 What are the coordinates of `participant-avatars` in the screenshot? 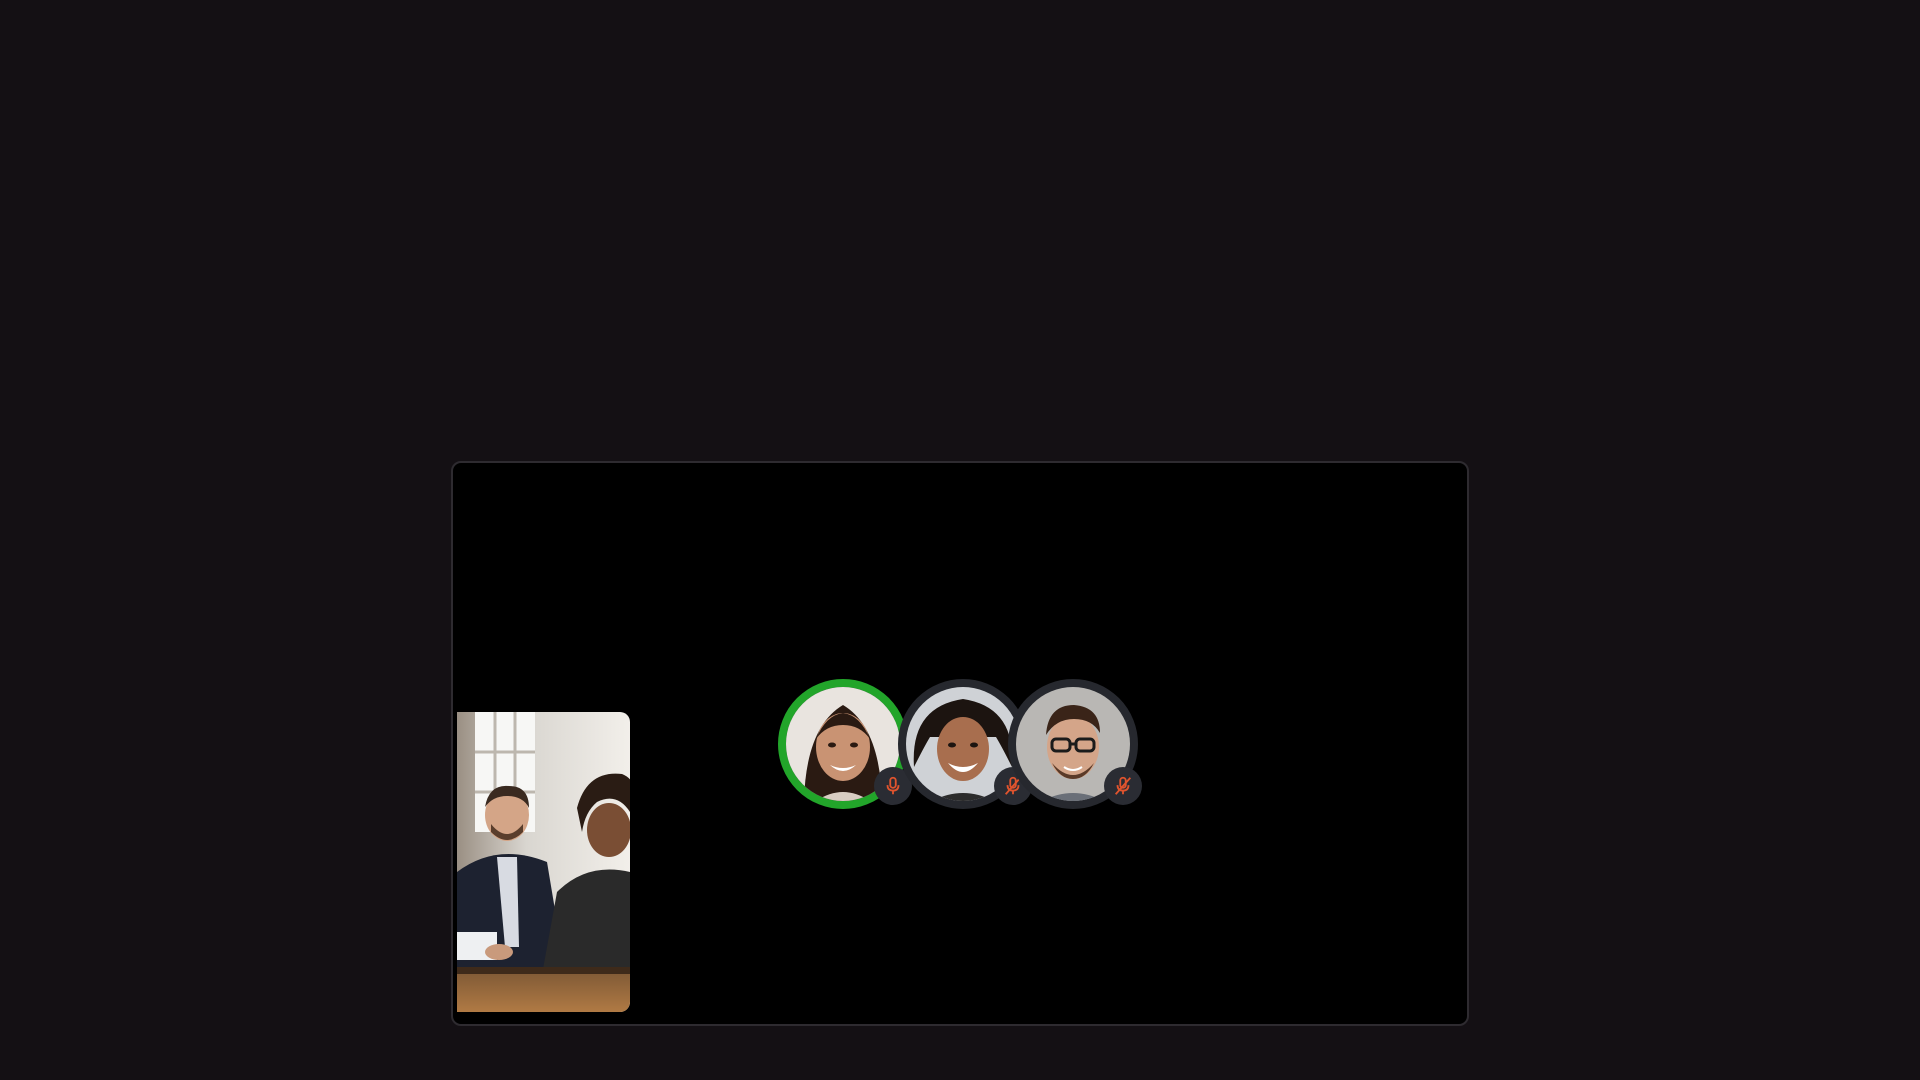 It's located at (968, 748).